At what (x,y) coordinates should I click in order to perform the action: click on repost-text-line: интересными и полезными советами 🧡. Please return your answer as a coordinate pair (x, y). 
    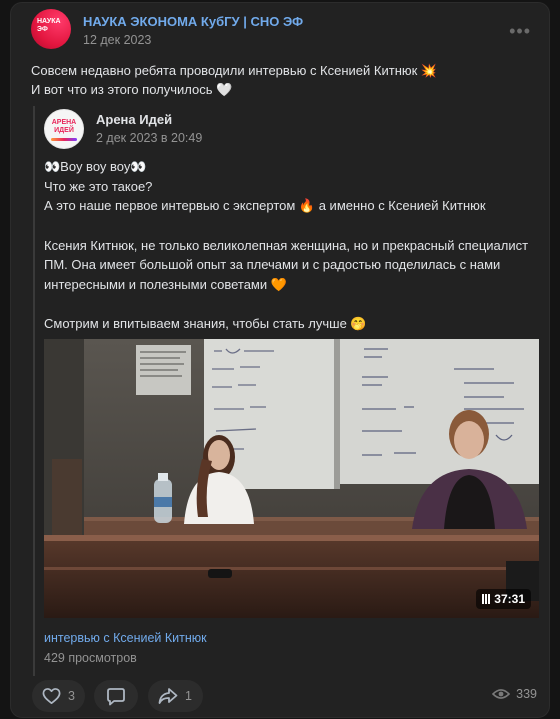
    Looking at the image, I should click on (165, 284).